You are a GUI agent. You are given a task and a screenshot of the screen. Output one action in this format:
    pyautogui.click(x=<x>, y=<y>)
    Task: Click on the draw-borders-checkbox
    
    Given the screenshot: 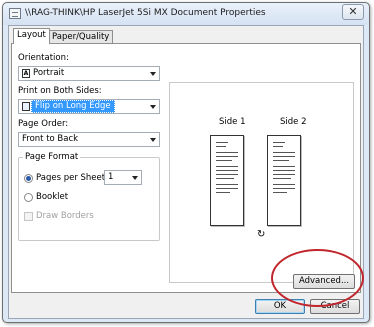 What is the action you would take?
    pyautogui.click(x=28, y=216)
    